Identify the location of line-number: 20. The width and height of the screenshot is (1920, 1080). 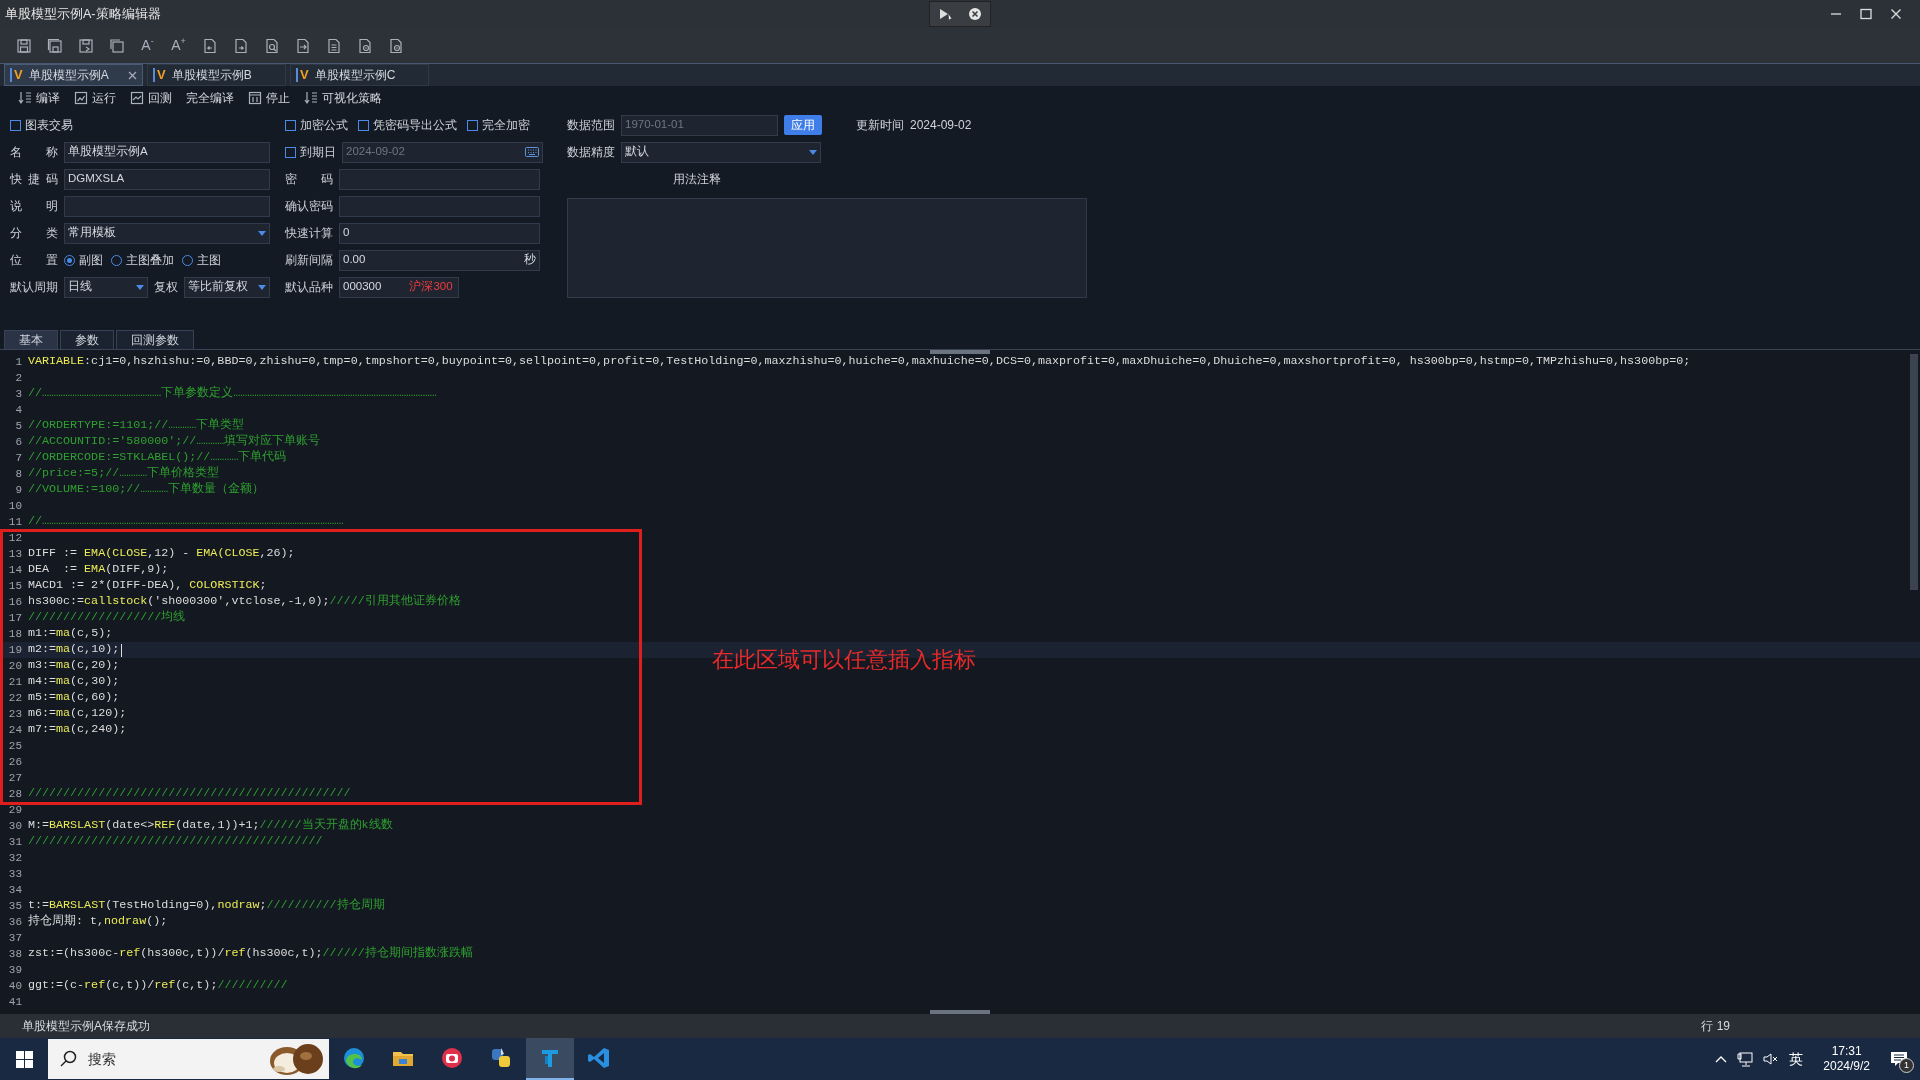
(15, 666).